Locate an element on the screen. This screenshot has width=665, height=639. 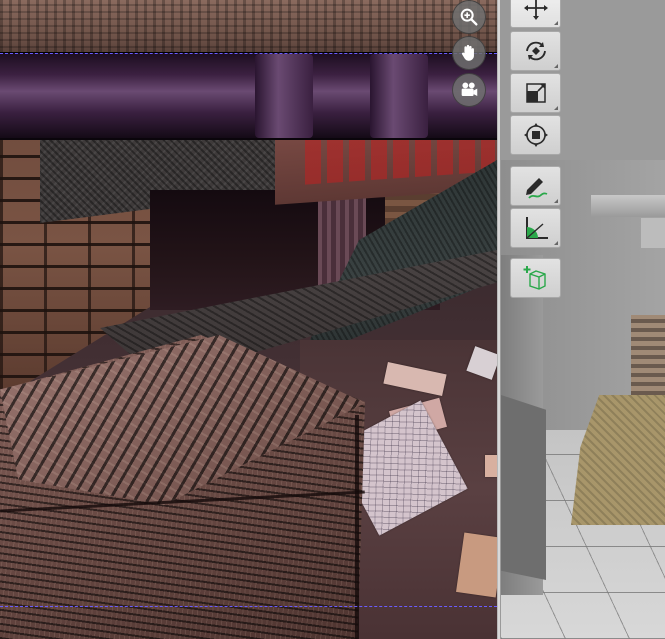
measure-tool-button is located at coordinates (535, 228).